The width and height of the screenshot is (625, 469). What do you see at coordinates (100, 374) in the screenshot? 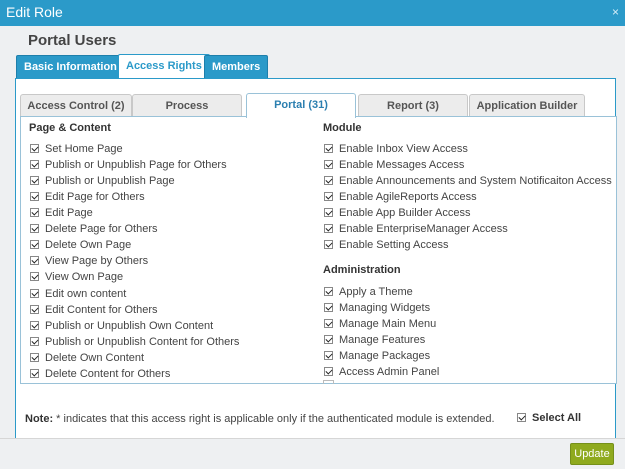
I see `permission-item: Delete Content for Others` at bounding box center [100, 374].